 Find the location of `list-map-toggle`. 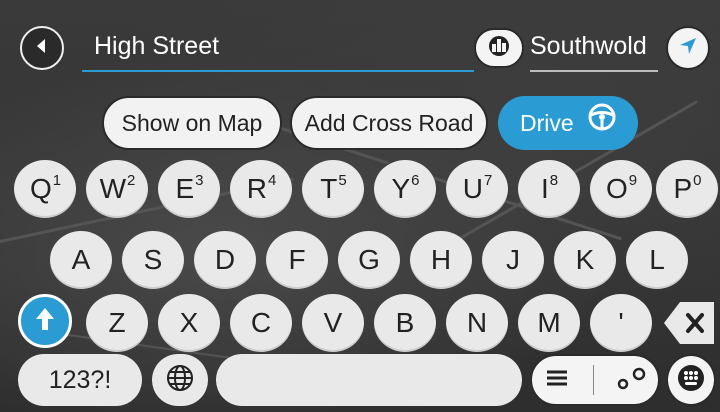

list-map-toggle is located at coordinates (595, 380).